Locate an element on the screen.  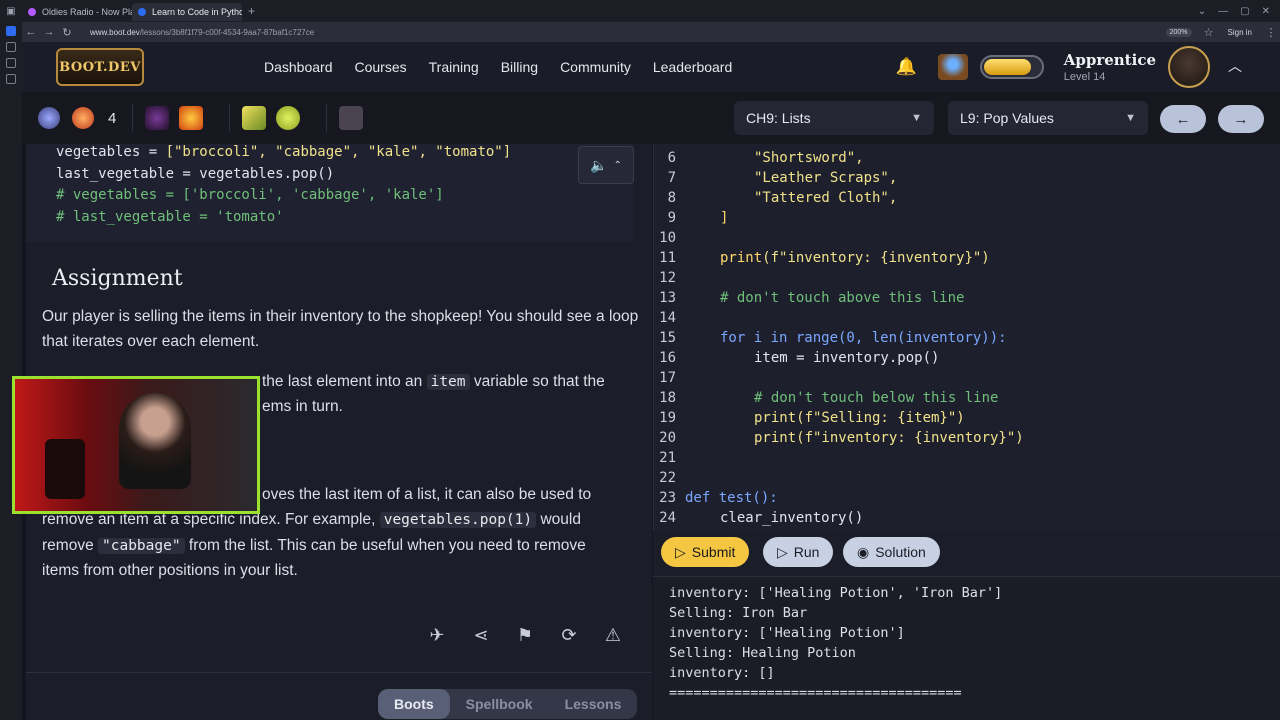
treasure-chest-icon is located at coordinates (952, 67).